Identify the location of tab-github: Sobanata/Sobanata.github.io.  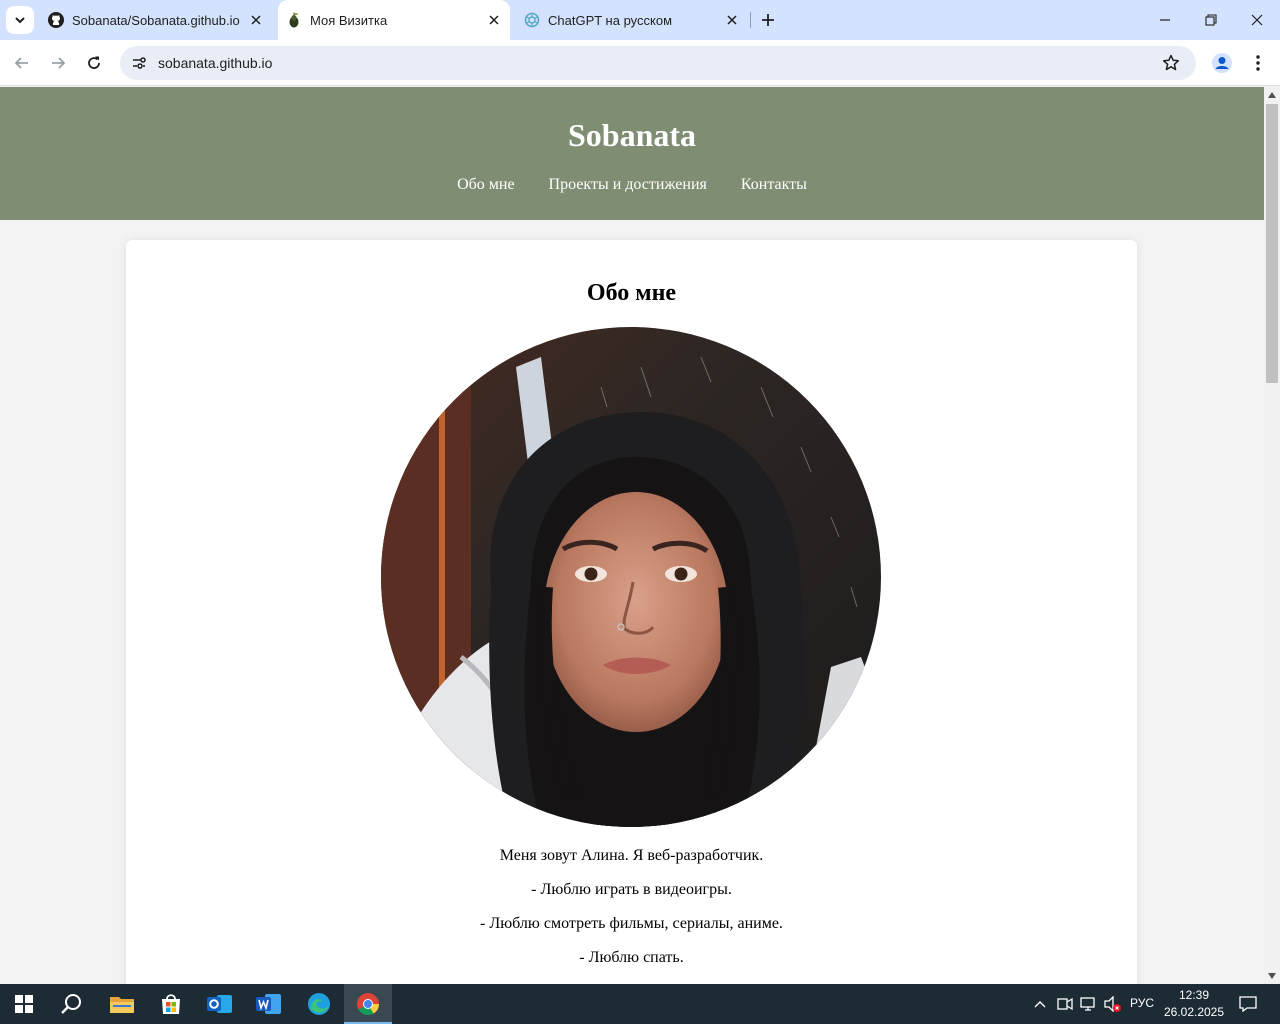
(156, 20).